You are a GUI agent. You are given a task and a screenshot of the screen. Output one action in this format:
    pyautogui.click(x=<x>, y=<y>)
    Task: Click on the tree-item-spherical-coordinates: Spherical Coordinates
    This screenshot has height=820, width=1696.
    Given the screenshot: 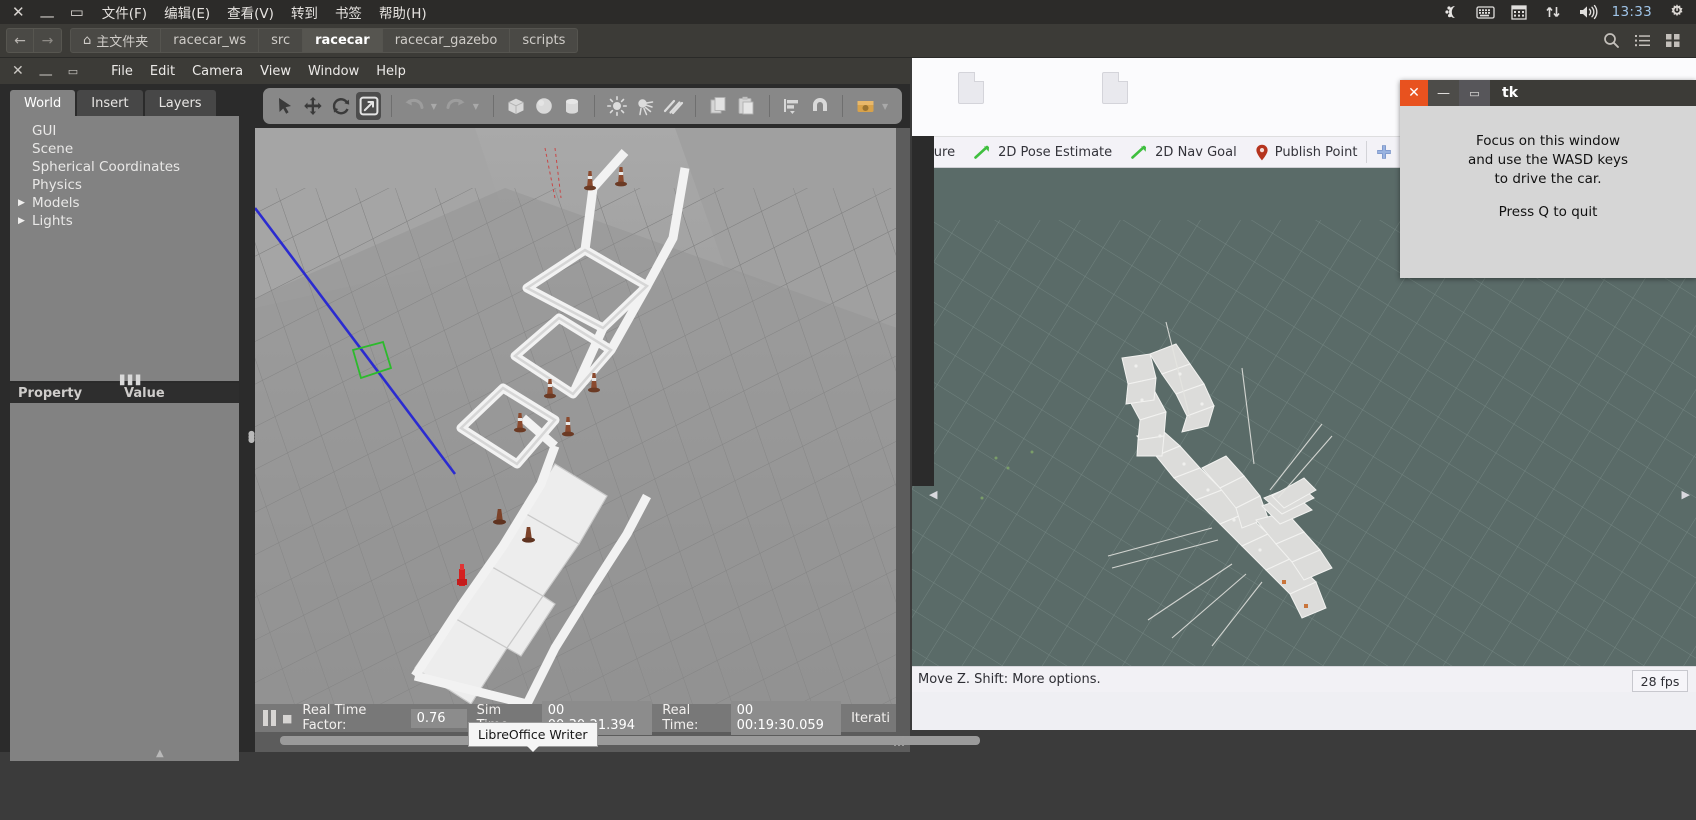 What is the action you would take?
    pyautogui.click(x=124, y=167)
    